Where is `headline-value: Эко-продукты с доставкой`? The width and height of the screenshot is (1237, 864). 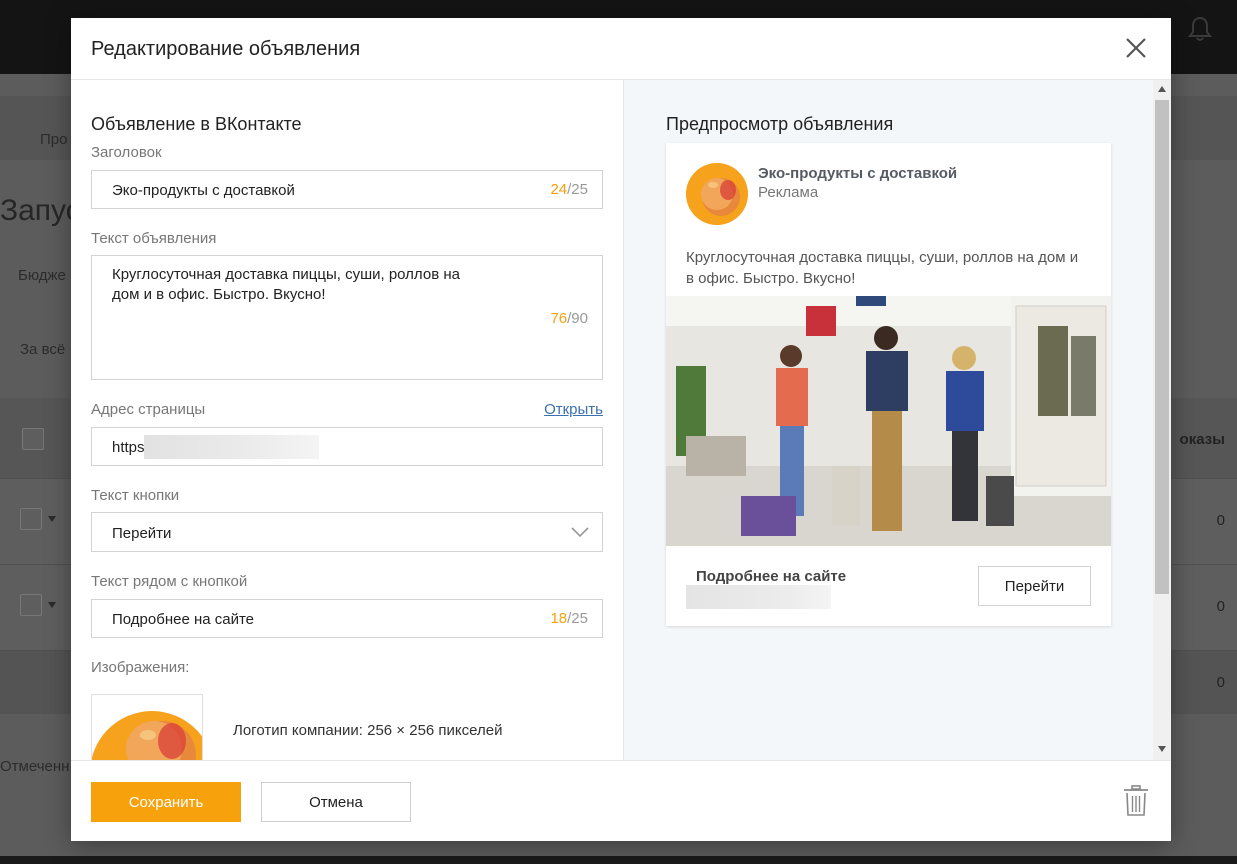
headline-value: Эко-продукты с доставкой is located at coordinates (203, 190).